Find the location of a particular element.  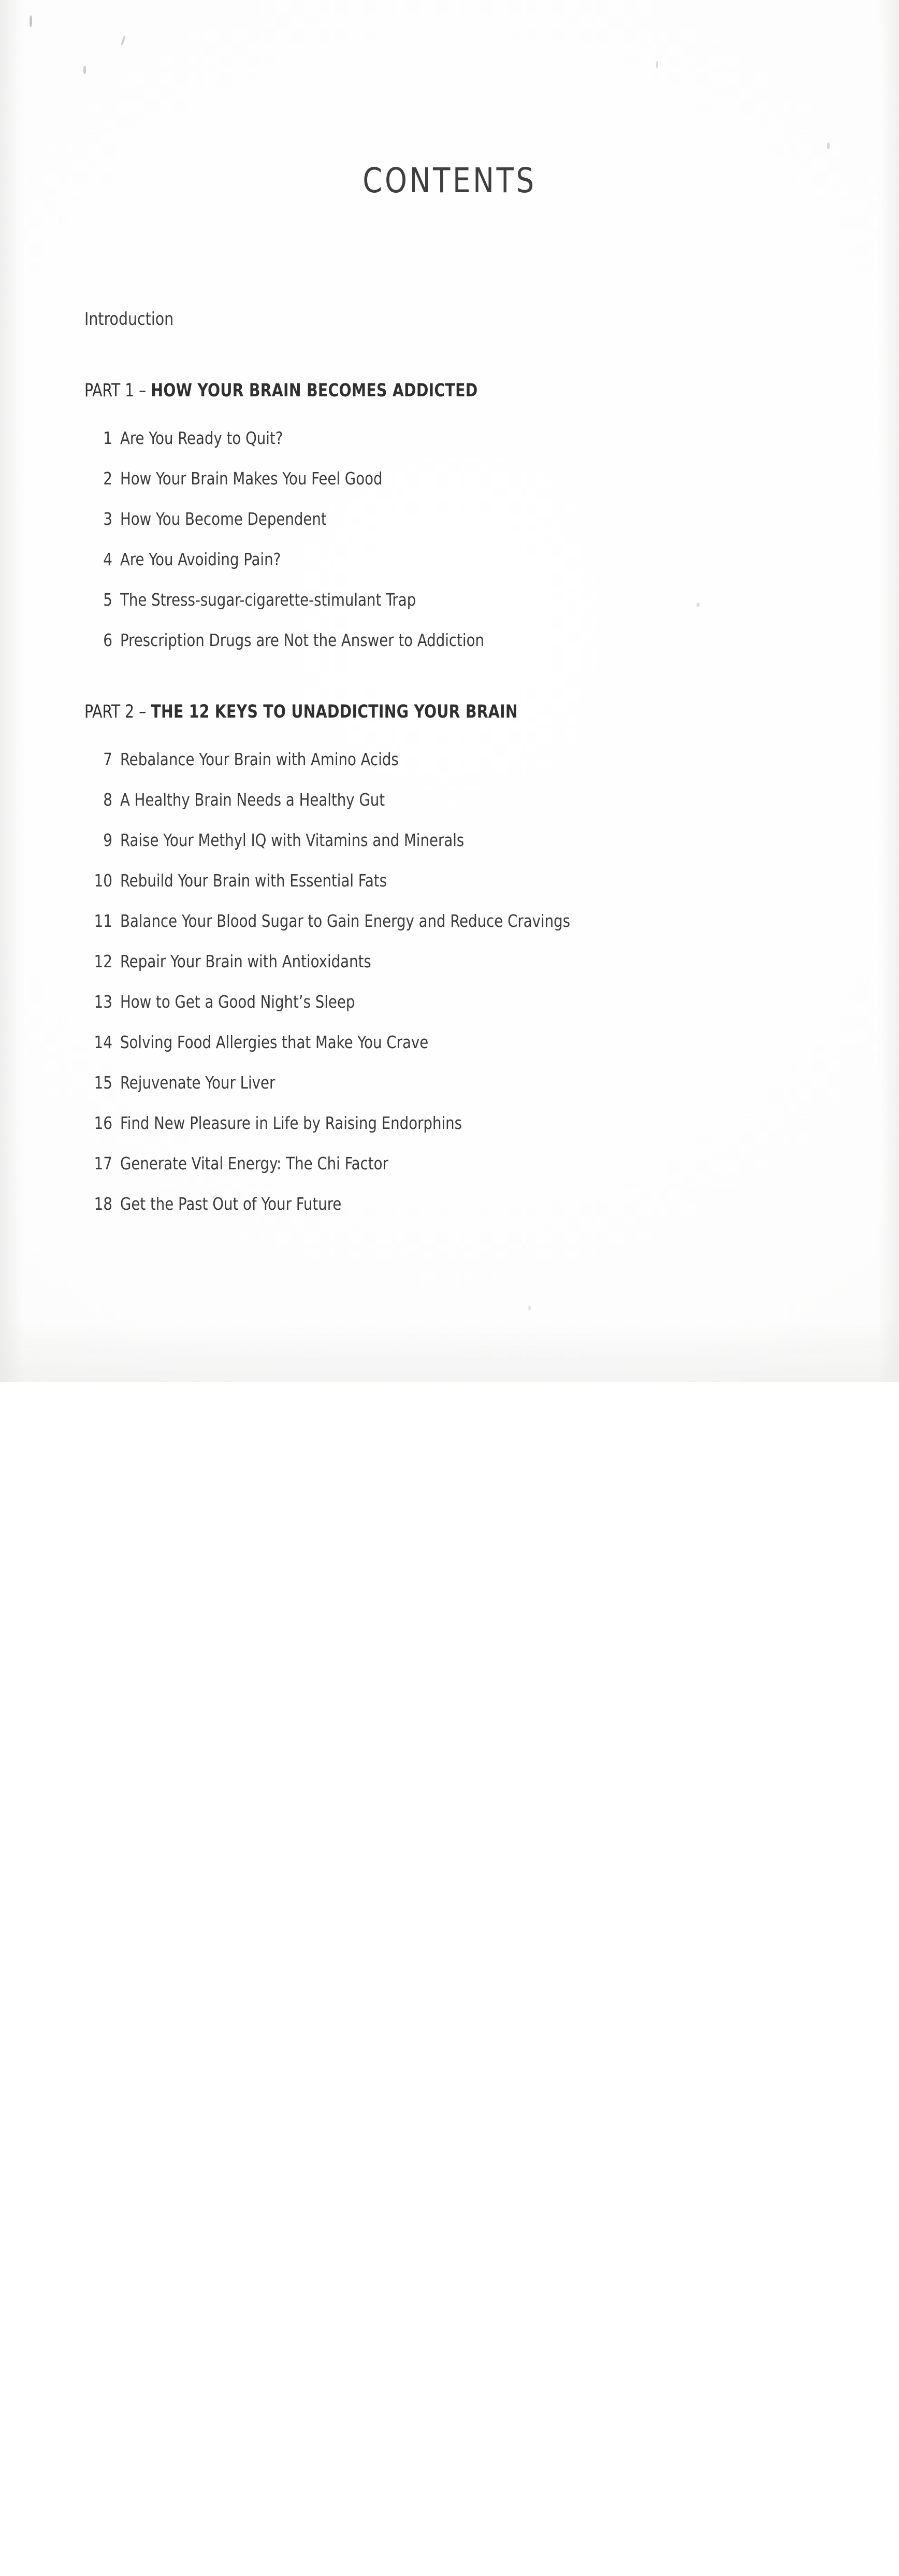

chapter-number: 18 is located at coordinates (103, 1204).